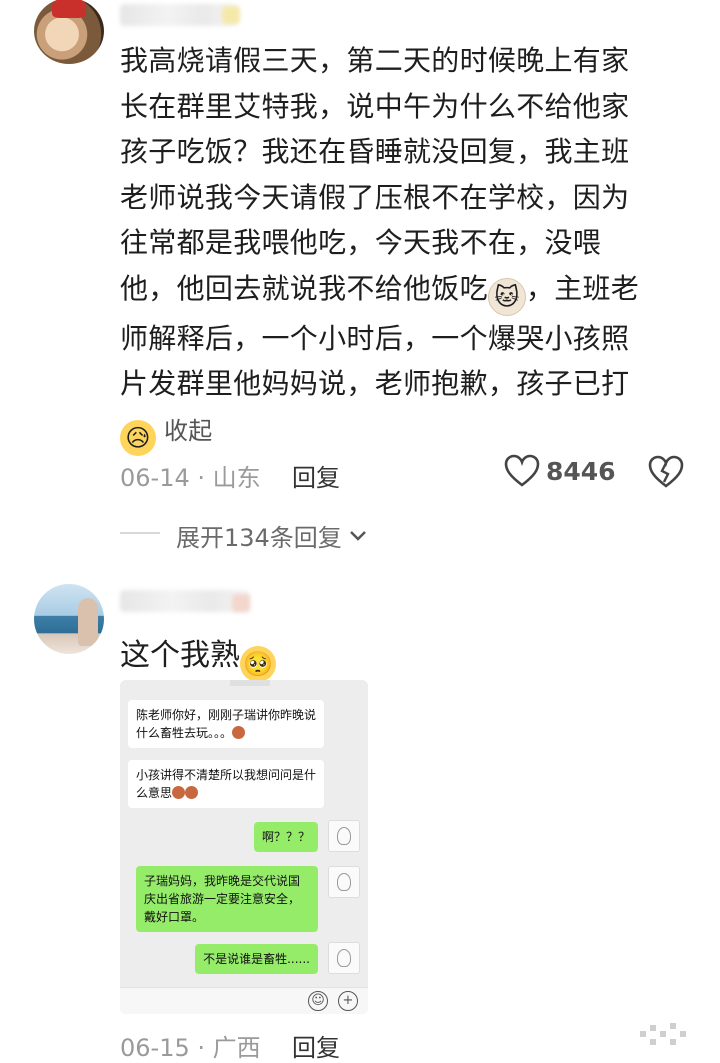 This screenshot has height=1063, width=720. What do you see at coordinates (375, 197) in the screenshot?
I see `comment-line: 老师说我今天请假了压根不在学校，因为` at bounding box center [375, 197].